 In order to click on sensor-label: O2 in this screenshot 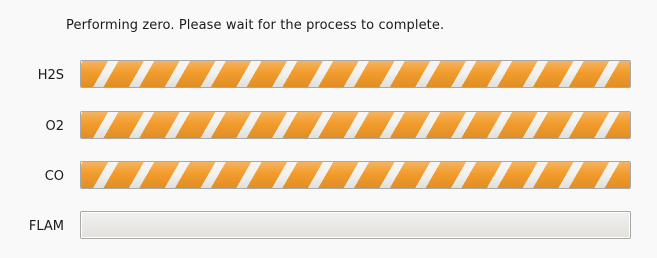, I will do `click(54, 126)`.